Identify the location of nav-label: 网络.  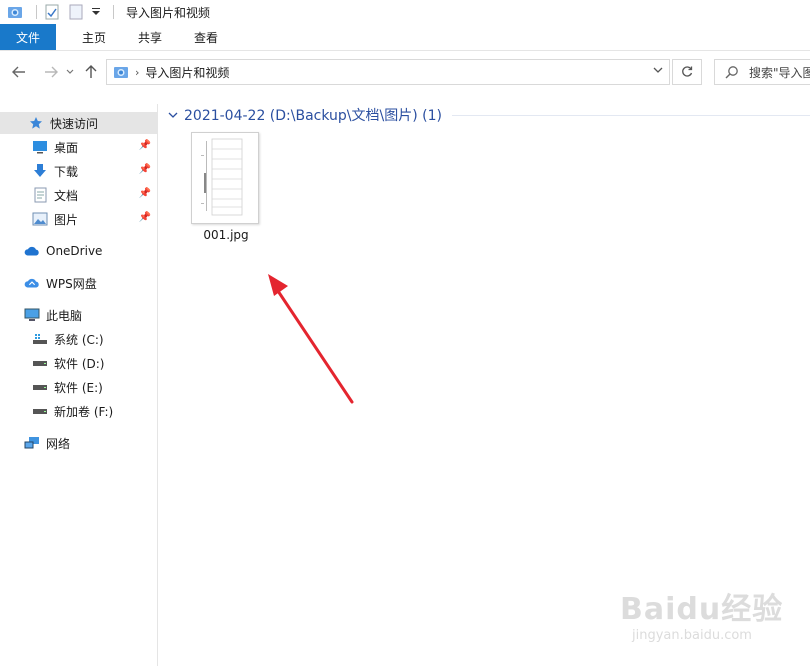
(58, 443).